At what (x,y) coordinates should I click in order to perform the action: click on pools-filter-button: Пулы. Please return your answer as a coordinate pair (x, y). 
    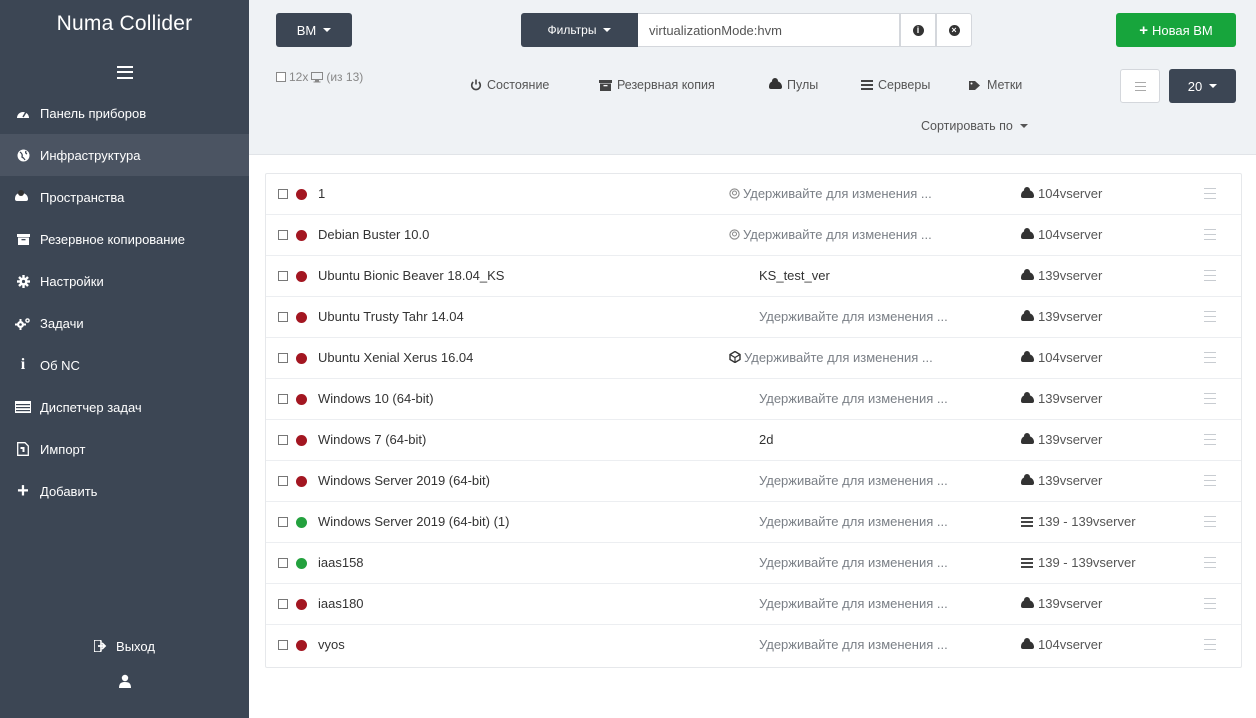
    Looking at the image, I should click on (793, 85).